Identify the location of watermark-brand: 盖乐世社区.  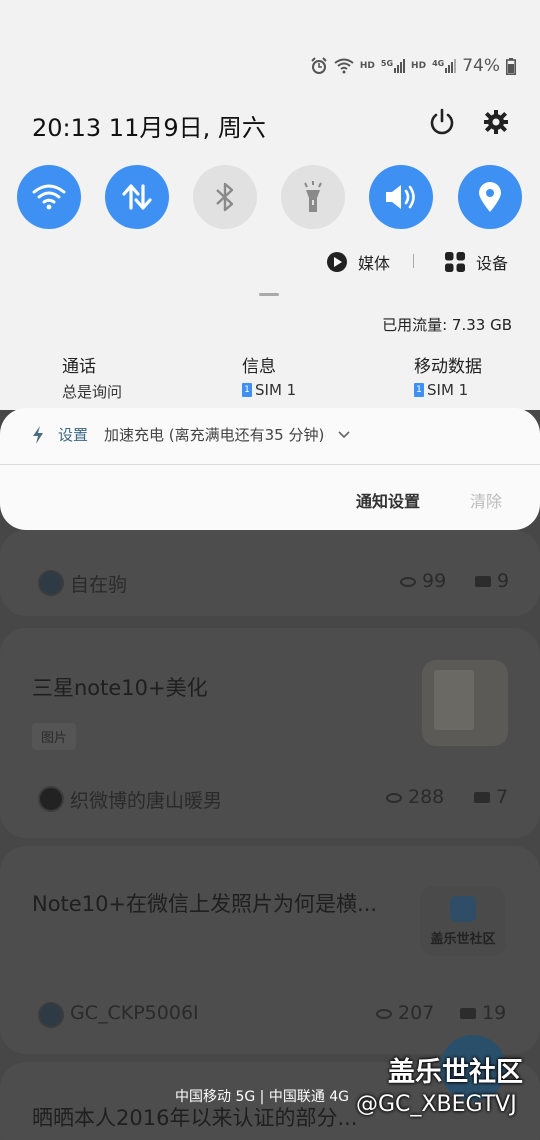
(455, 1072).